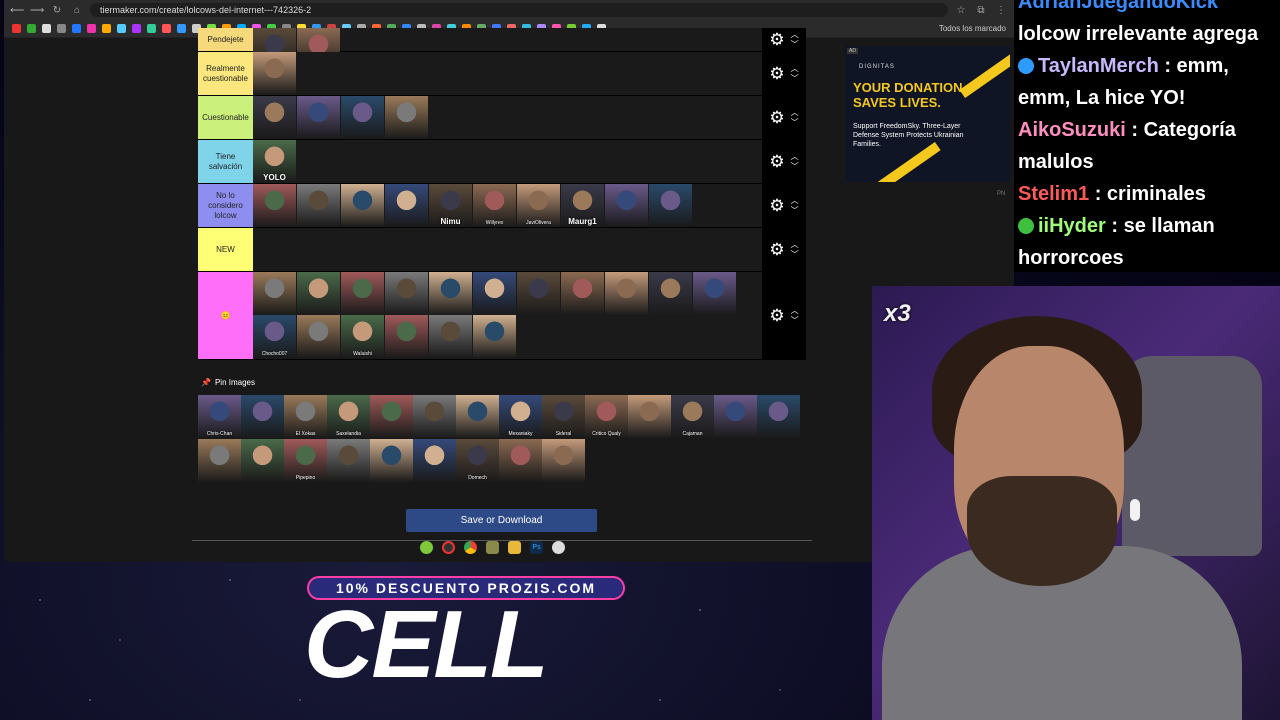 The image size is (1280, 720). What do you see at coordinates (1053, 194) in the screenshot?
I see `chat-username: Stelim1` at bounding box center [1053, 194].